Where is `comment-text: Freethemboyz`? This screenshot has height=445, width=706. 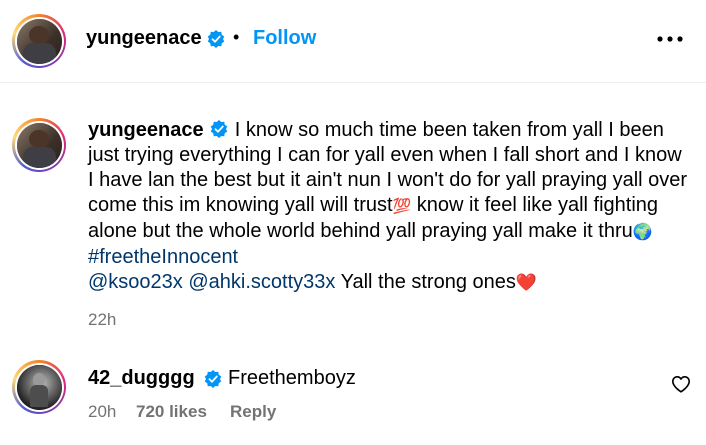 comment-text: Freethemboyz is located at coordinates (292, 378).